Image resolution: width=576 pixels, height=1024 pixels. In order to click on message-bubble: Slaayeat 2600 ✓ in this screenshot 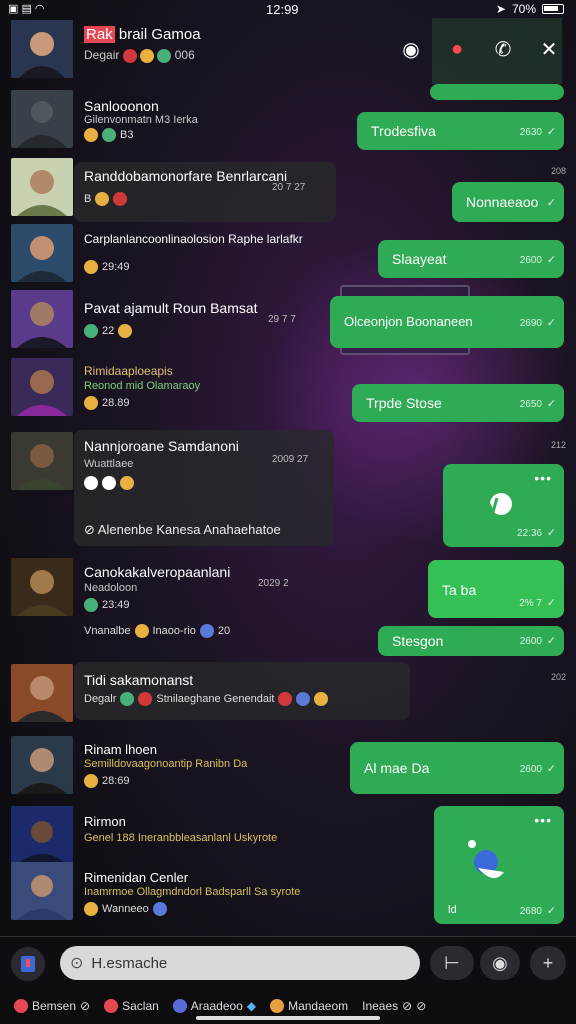, I will do `click(471, 259)`.